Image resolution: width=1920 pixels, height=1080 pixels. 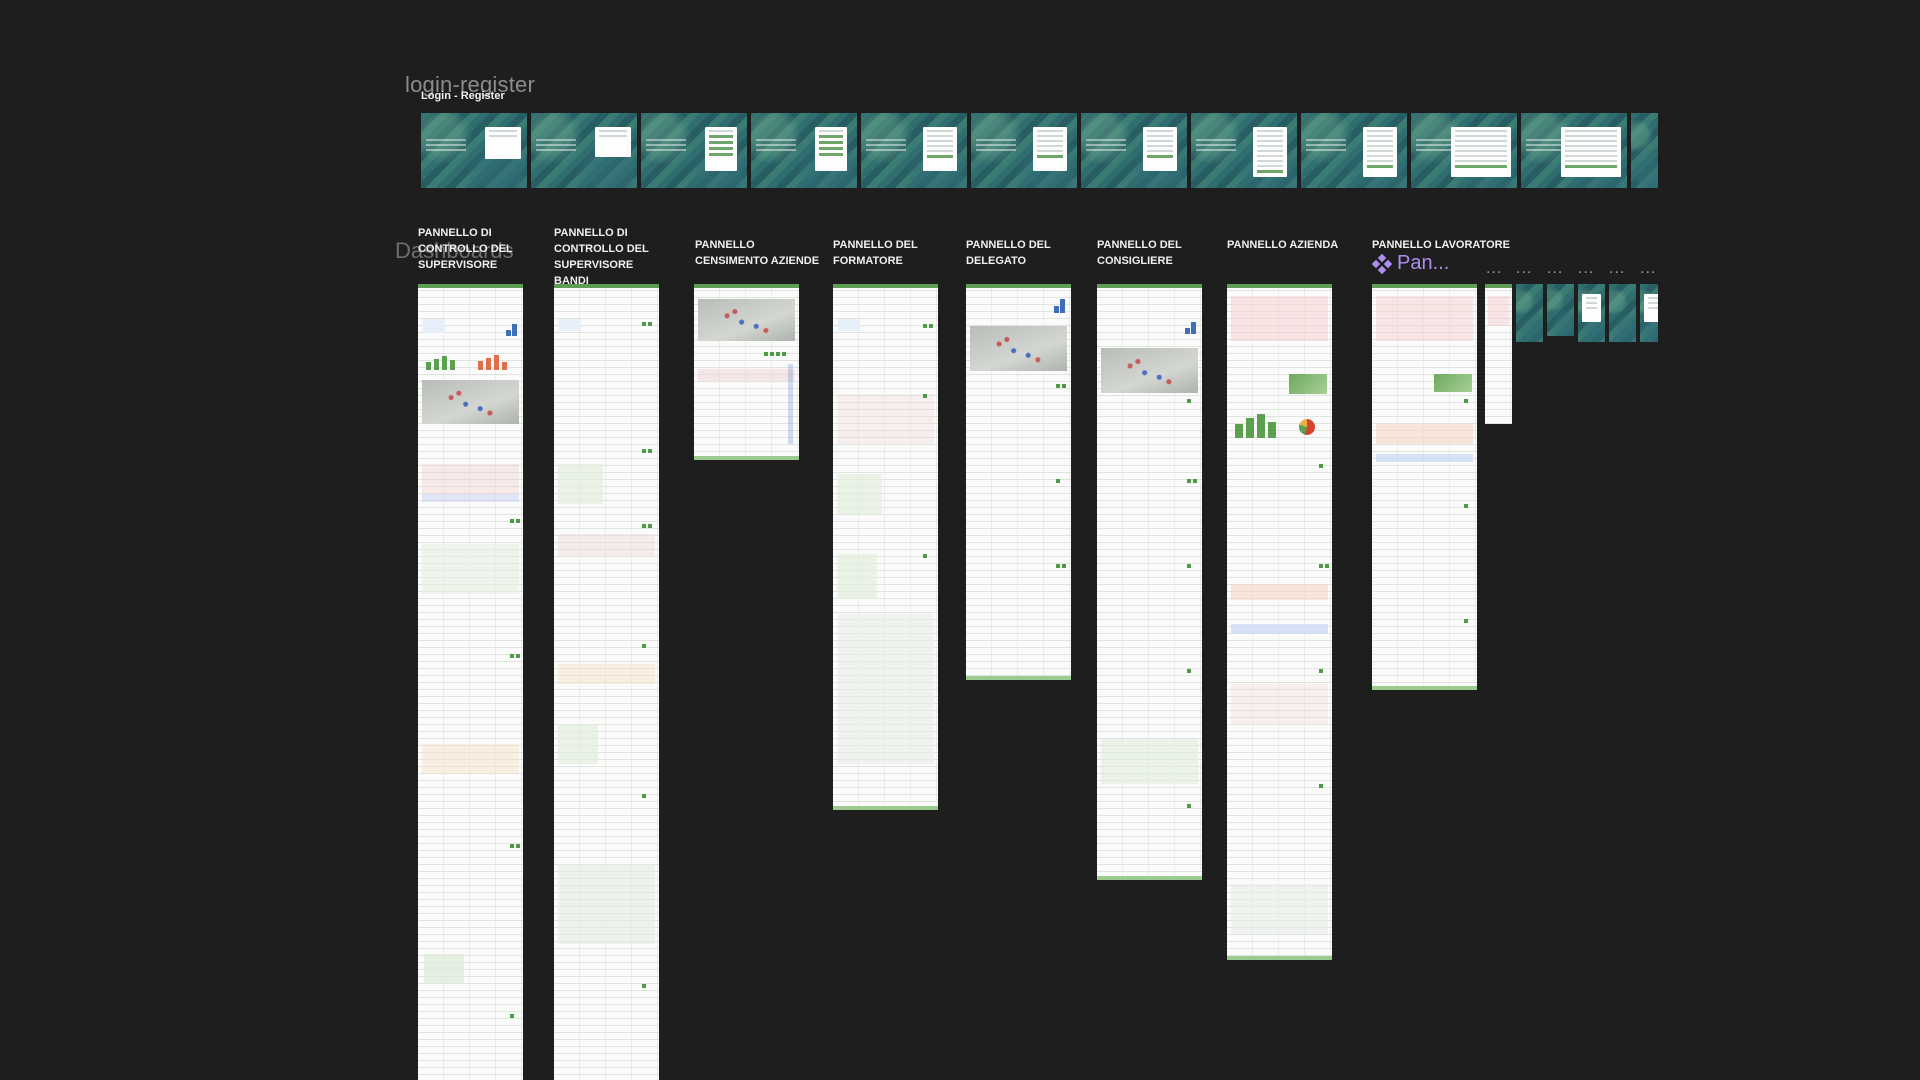 I want to click on frame-pannello-consigliere, so click(x=1149, y=582).